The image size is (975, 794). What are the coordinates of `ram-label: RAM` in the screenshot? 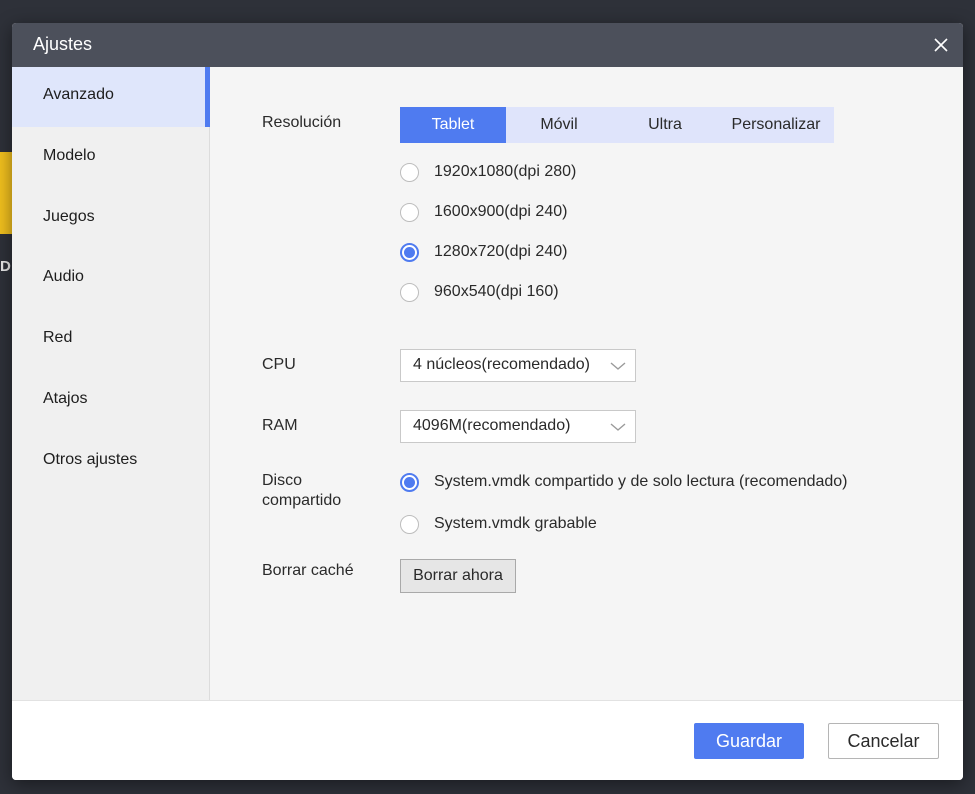 It's located at (280, 425).